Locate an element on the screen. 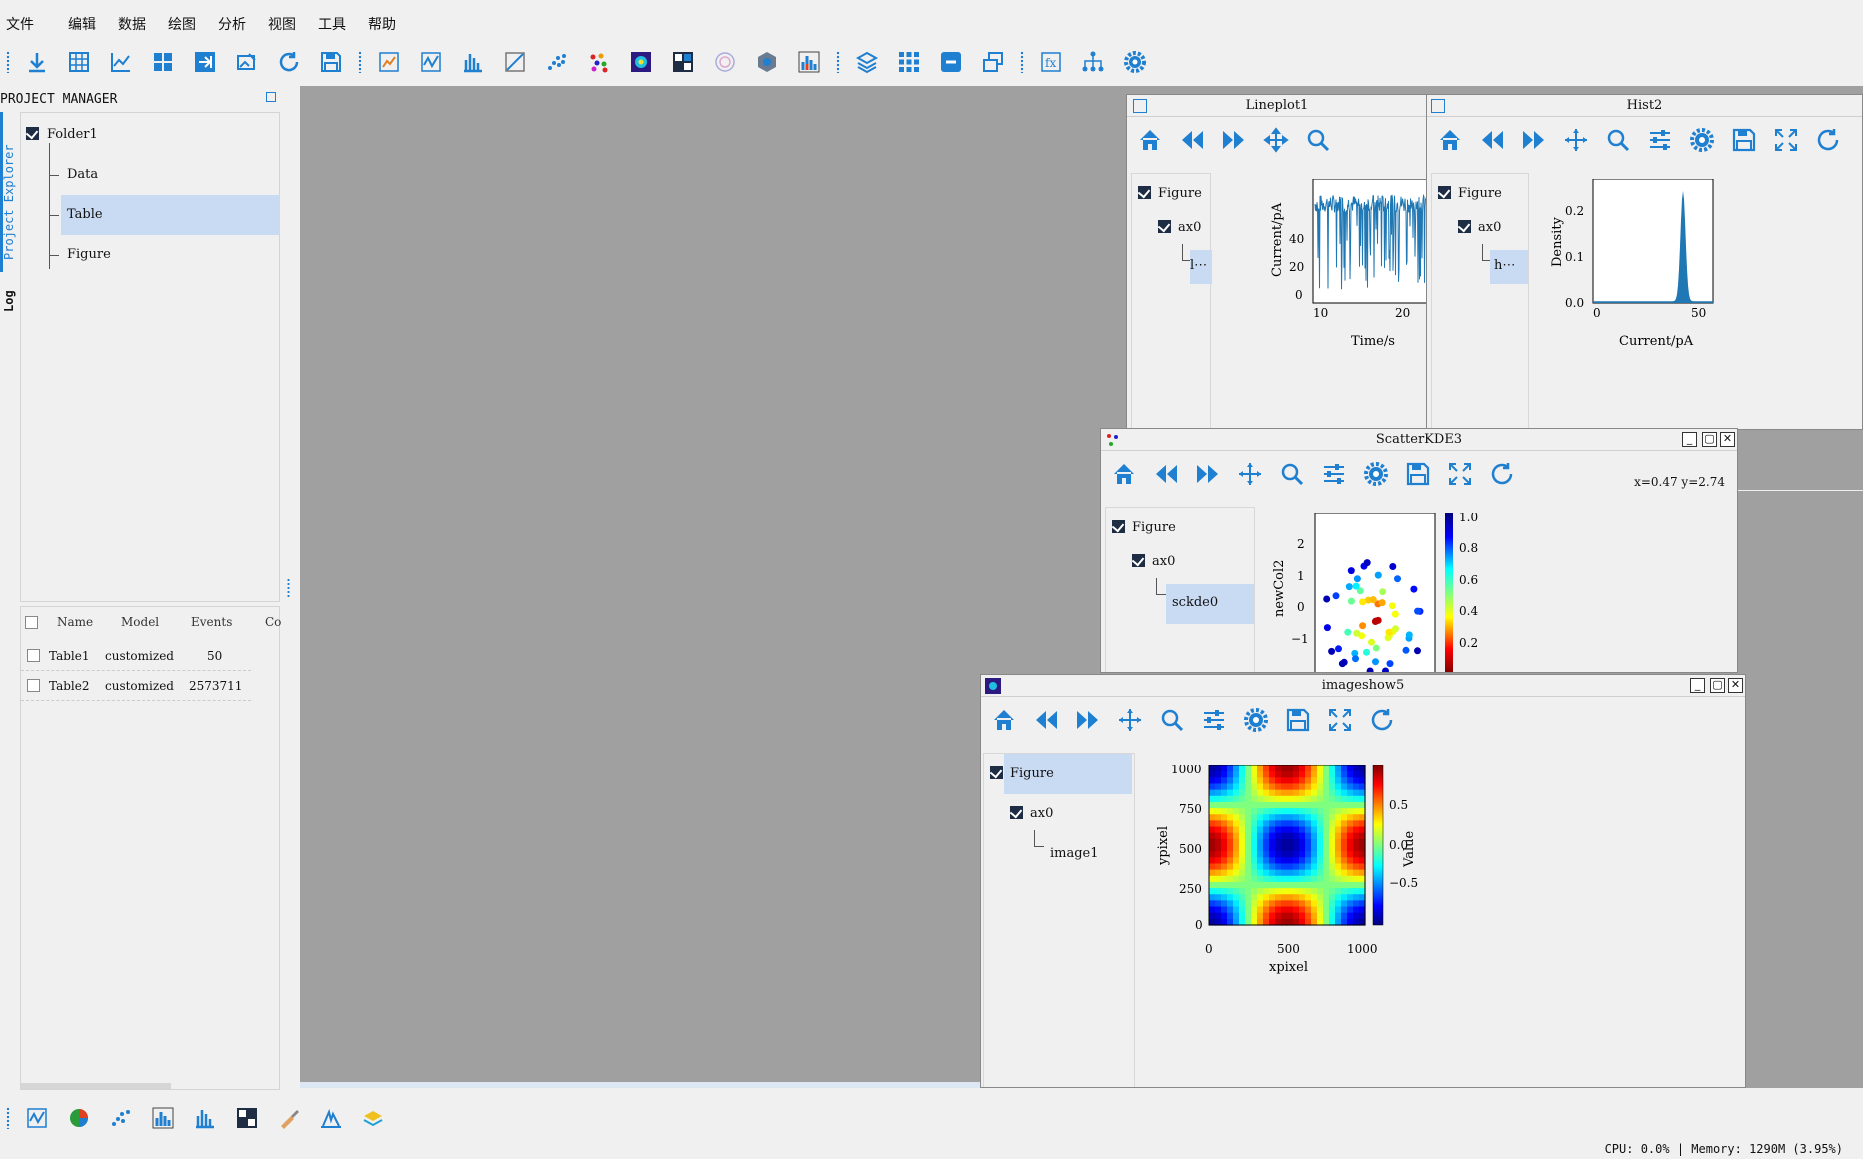 Image resolution: width=1863 pixels, height=1159 pixels. tree-item-hist: h⋯ is located at coordinates (1509, 267).